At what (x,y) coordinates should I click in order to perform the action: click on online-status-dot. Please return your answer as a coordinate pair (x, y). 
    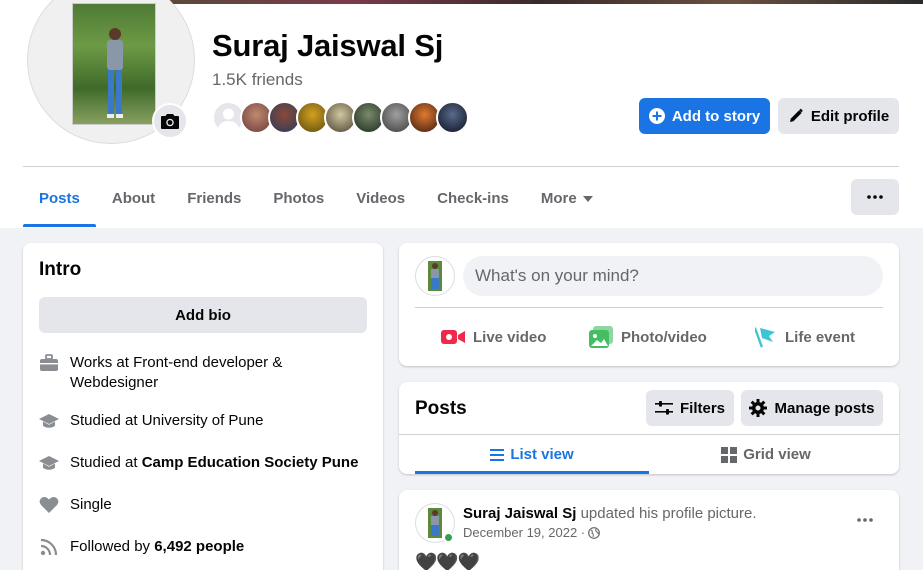
    Looking at the image, I should click on (448, 537).